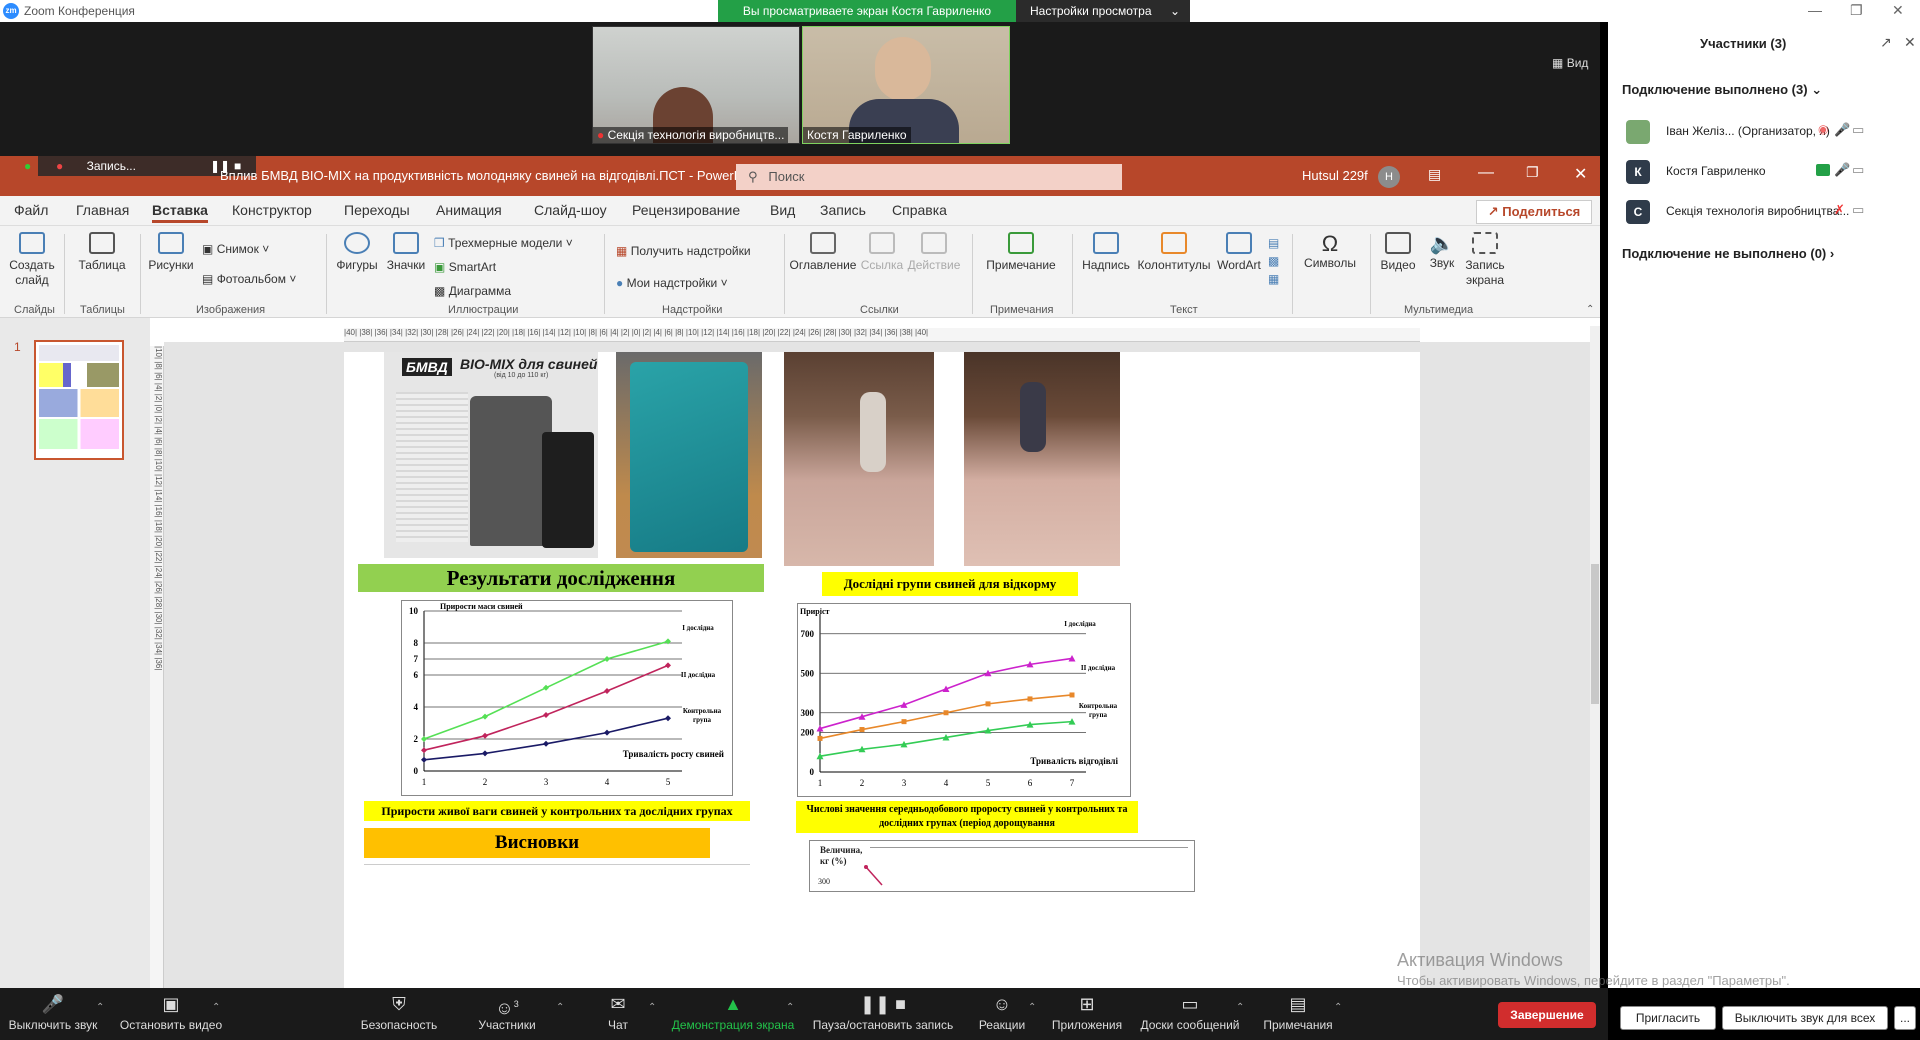 This screenshot has height=1040, width=1920. Describe the element at coordinates (1839, 210) in the screenshot. I see `mic-muted-icon: ✗` at that location.